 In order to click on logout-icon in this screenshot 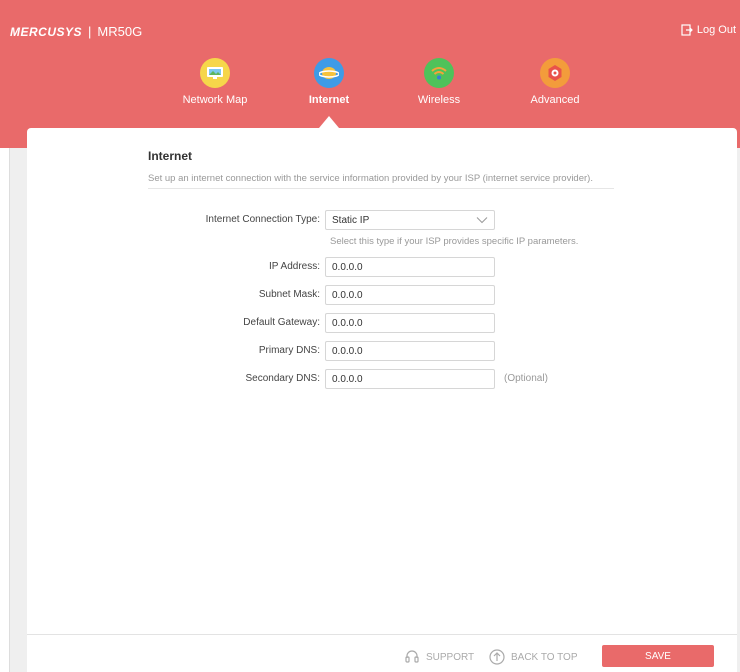, I will do `click(687, 30)`.